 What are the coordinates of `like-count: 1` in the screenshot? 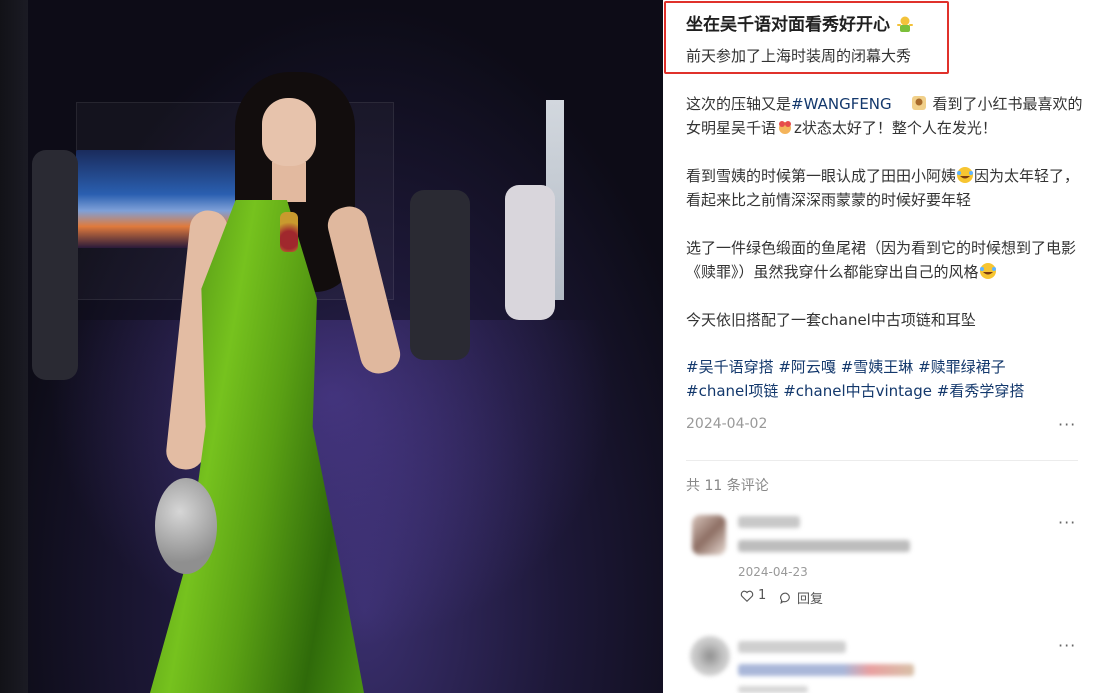 It's located at (762, 595).